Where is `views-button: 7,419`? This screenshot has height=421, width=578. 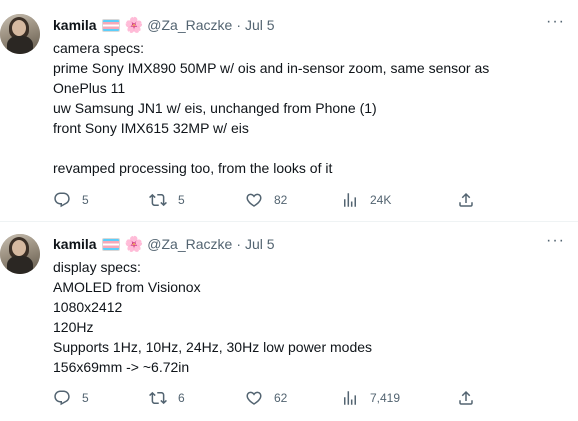 views-button: 7,419 is located at coordinates (370, 398).